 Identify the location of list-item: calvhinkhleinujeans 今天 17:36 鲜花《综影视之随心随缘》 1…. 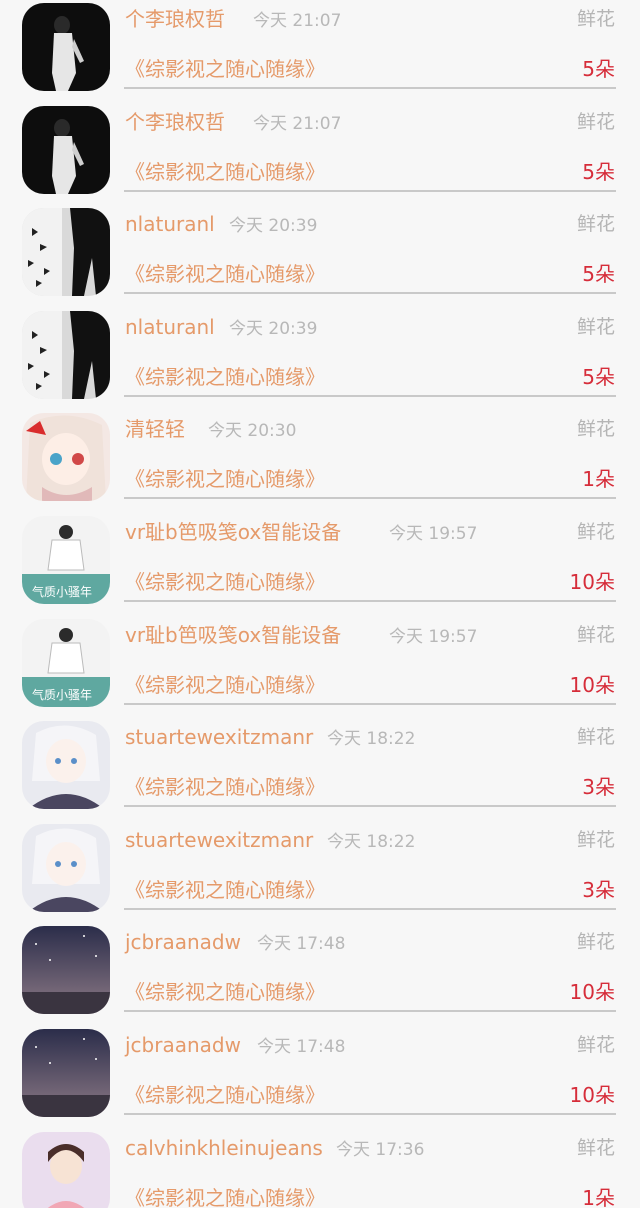
(320, 1169).